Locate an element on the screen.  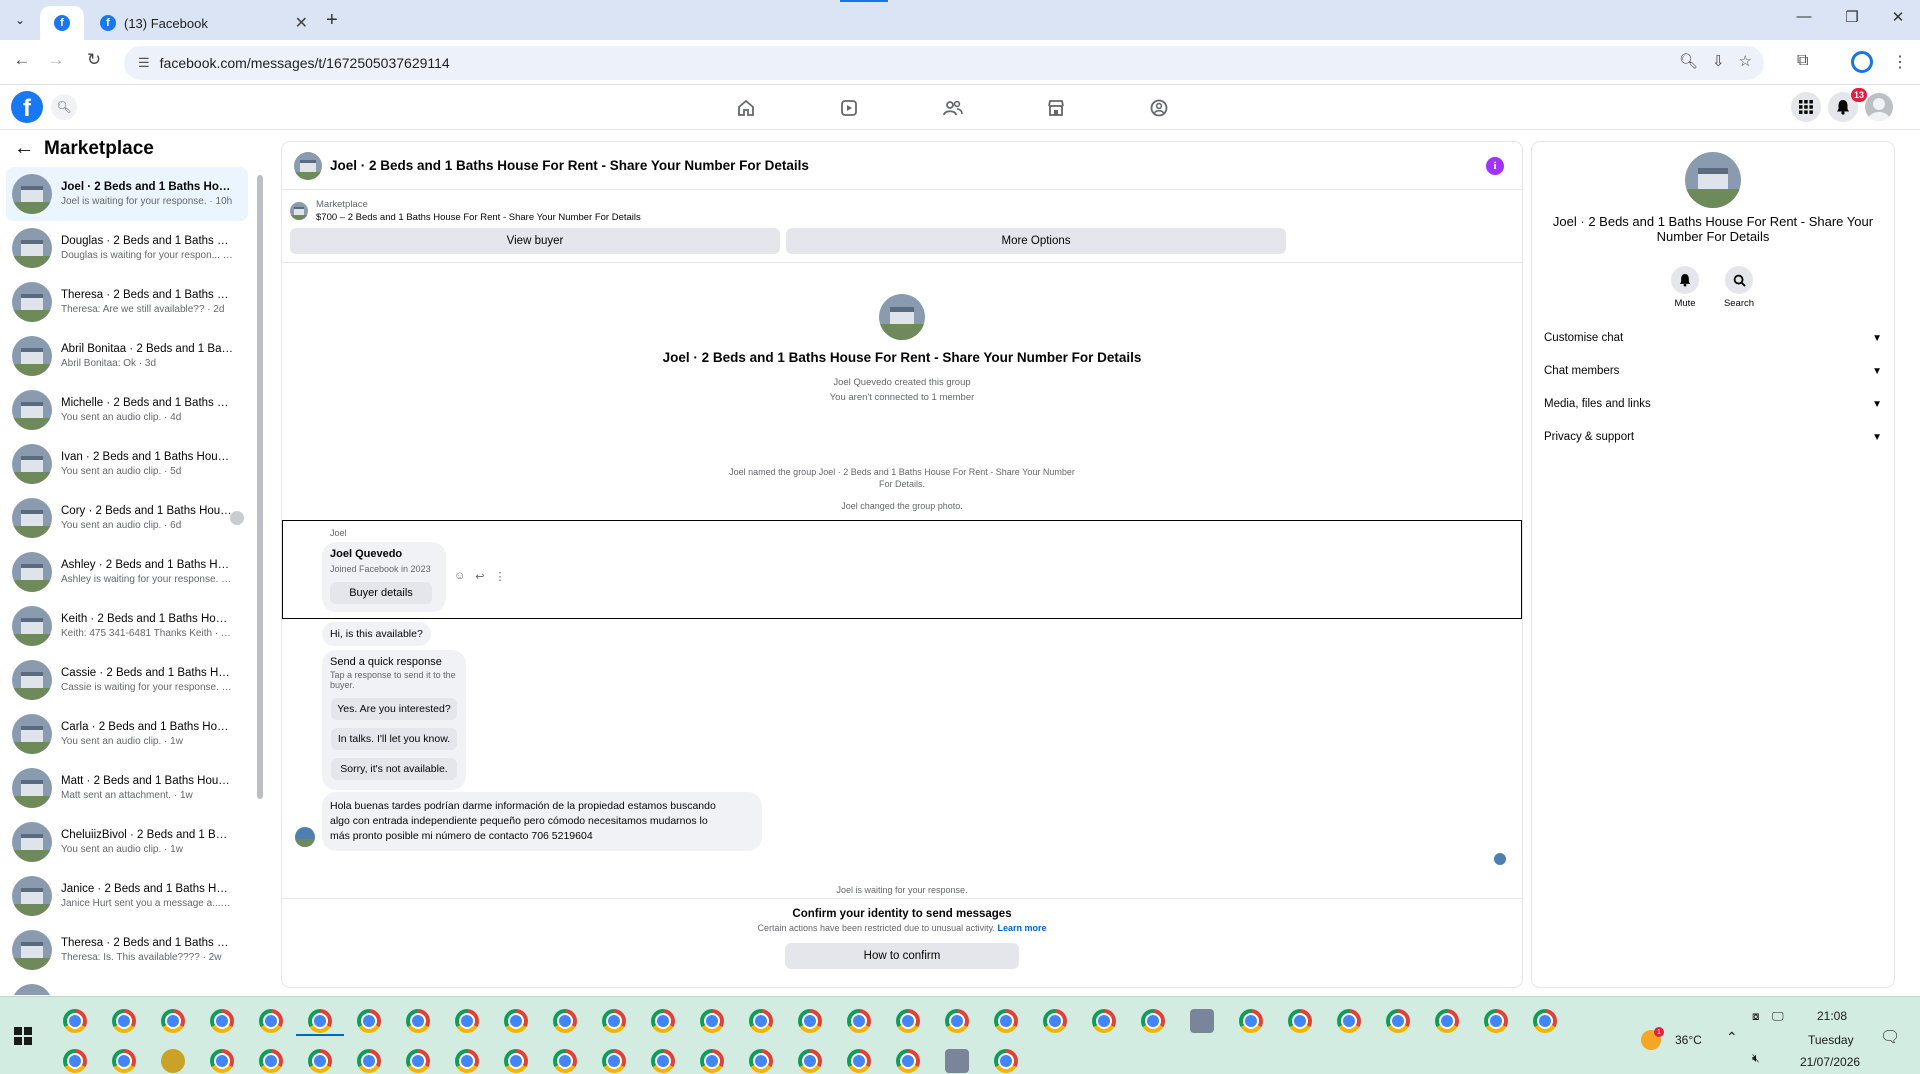
reload-button: ↻ is located at coordinates (94, 60).